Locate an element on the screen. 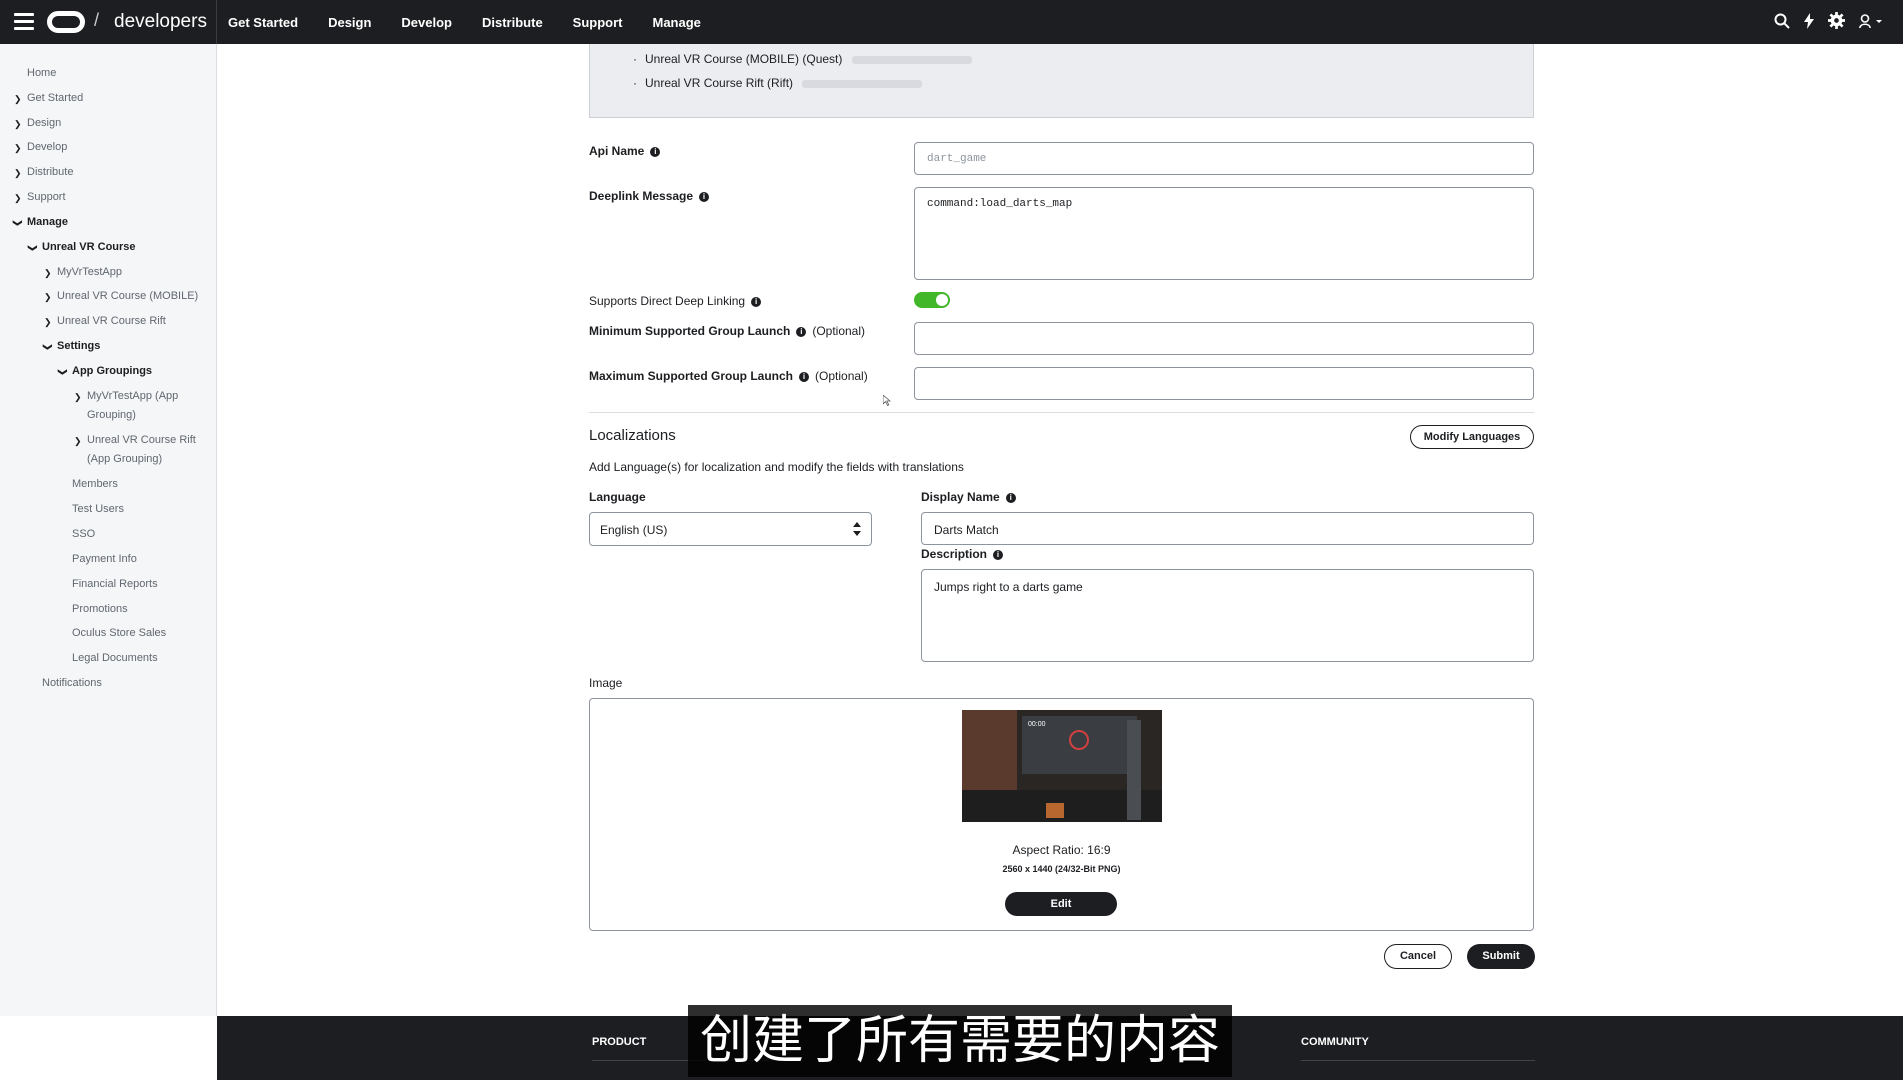 The width and height of the screenshot is (1903, 1080). sidebar-item-unreal-vr-course: ❯ Unreal VR Course is located at coordinates (82, 247).